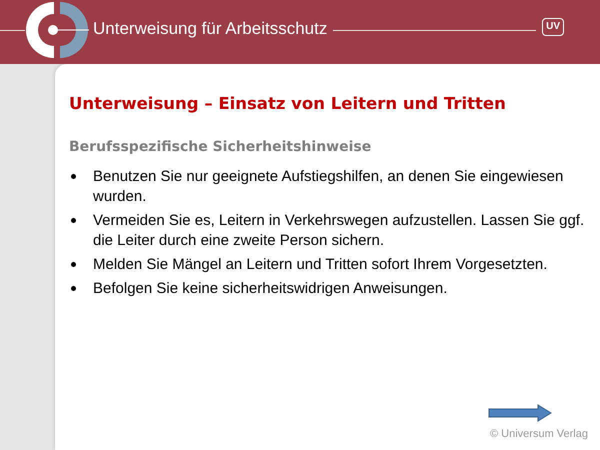  Describe the element at coordinates (220, 147) in the screenshot. I see `slide-subtitle: Berufsspezifische Sicherheitshinweise` at that location.